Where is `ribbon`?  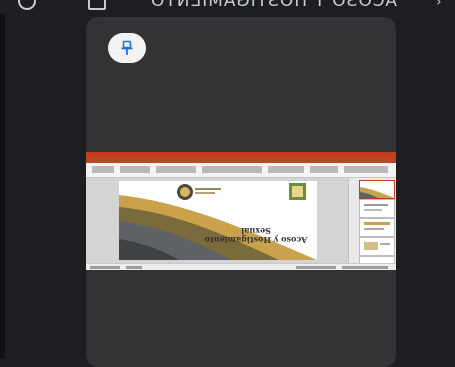
ribbon is located at coordinates (241, 170).